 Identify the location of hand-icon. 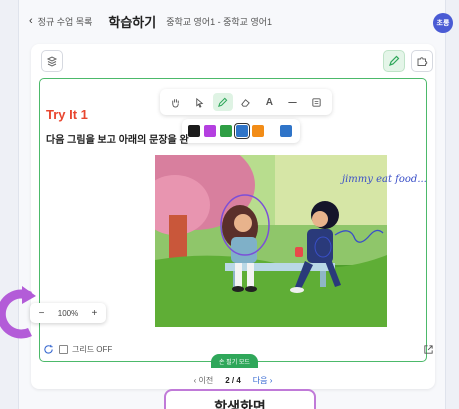
(175, 103).